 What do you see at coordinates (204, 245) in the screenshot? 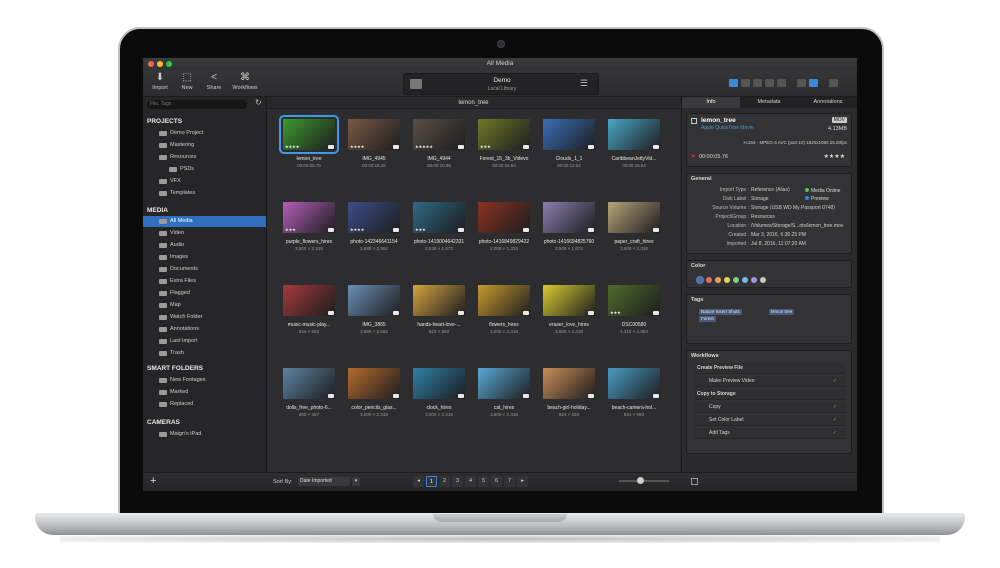
I see `sidebar-item: Audio` at bounding box center [204, 245].